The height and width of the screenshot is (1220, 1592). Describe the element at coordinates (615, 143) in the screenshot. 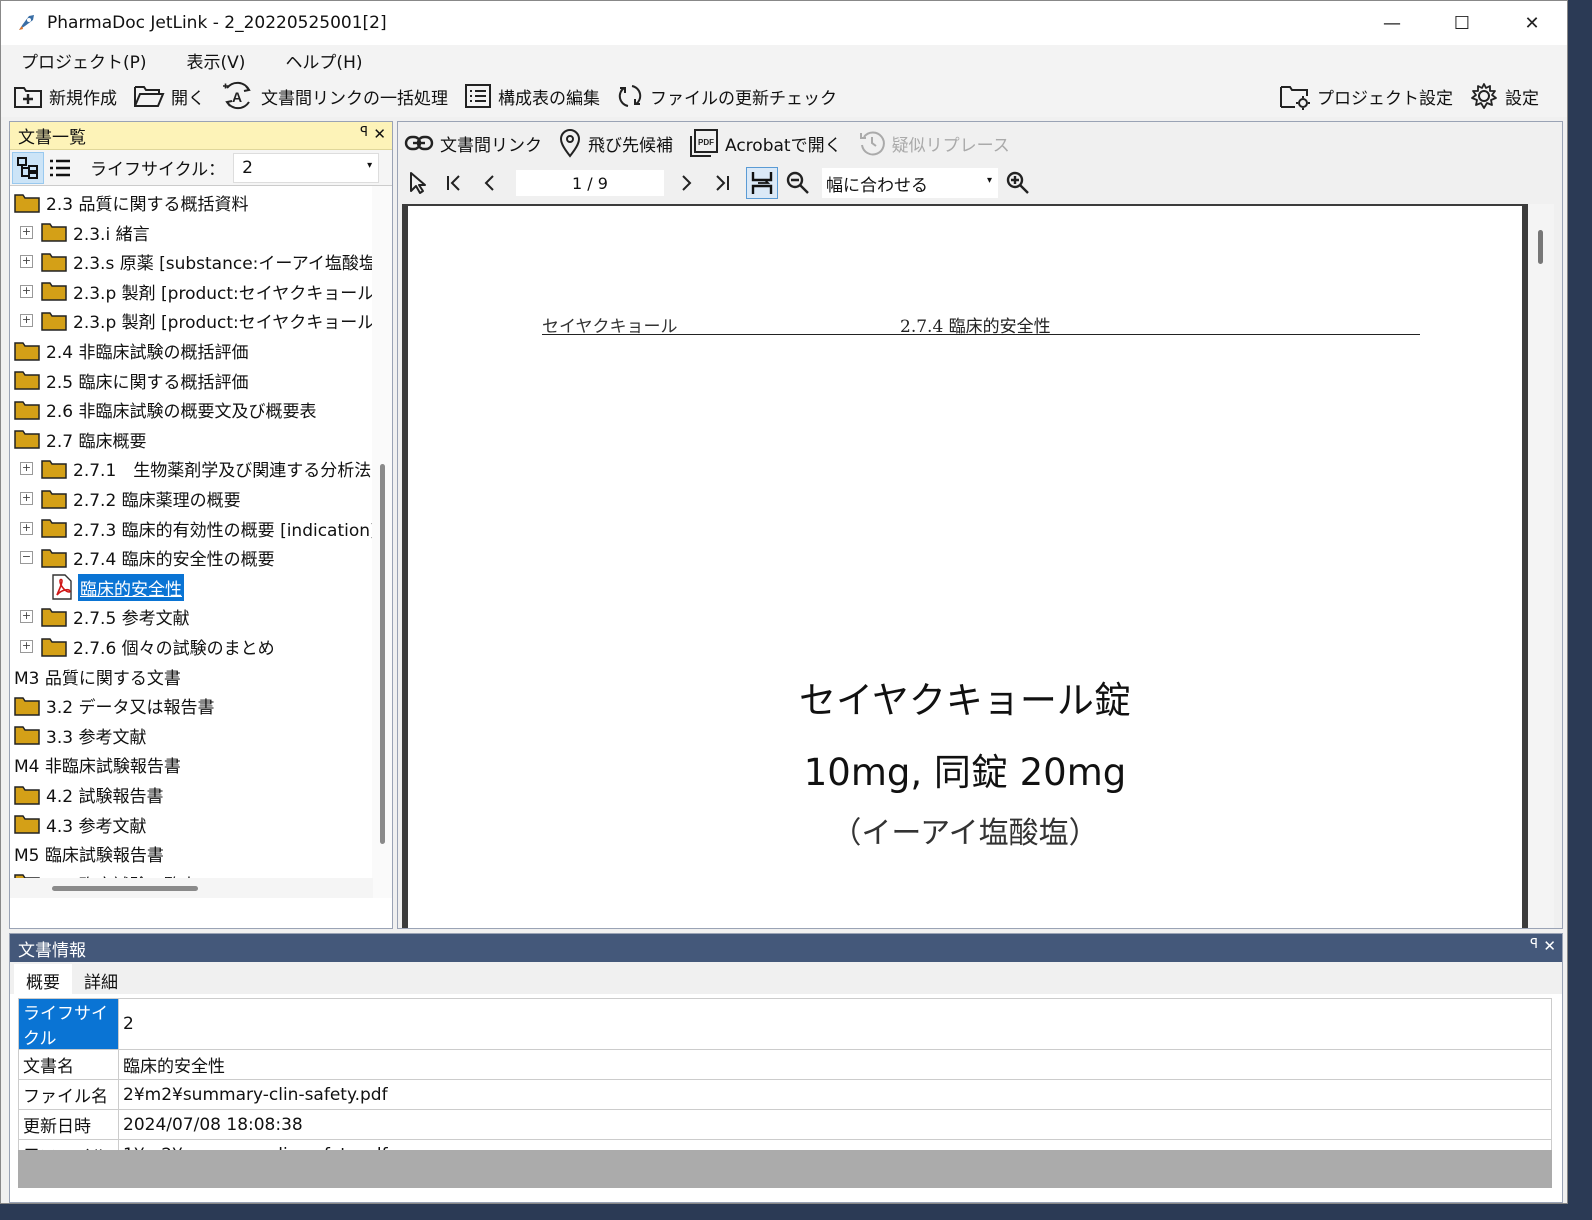

I see `jump-candidates-button: 飛び先候補` at that location.